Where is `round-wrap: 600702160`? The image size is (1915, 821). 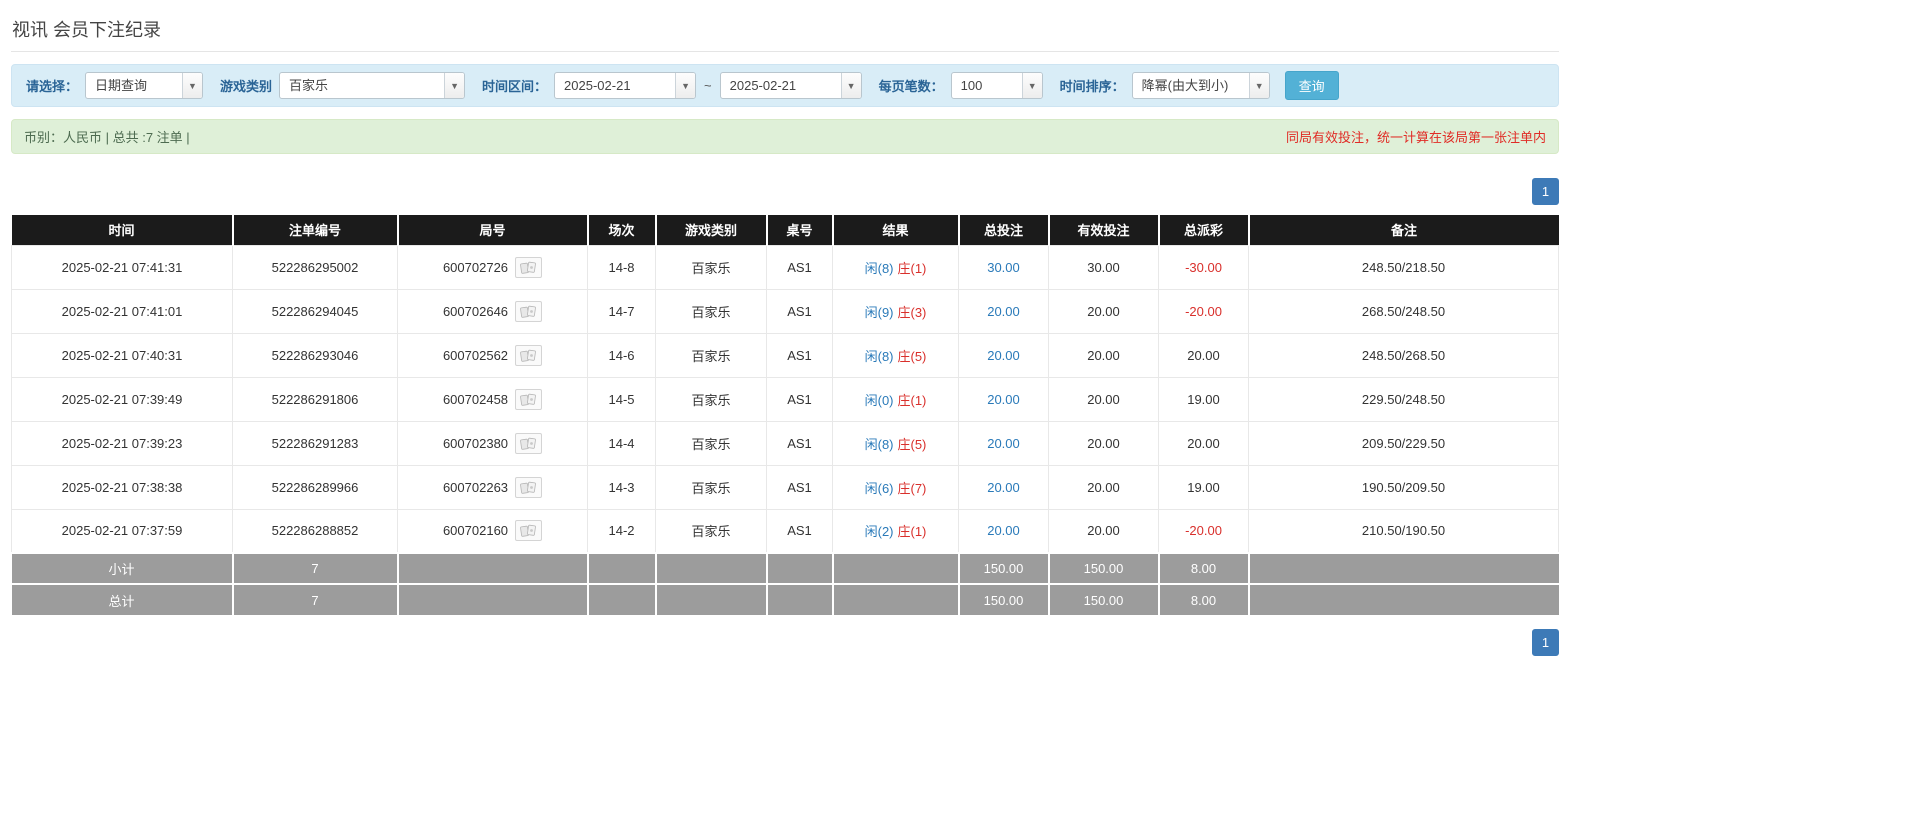 round-wrap: 600702160 is located at coordinates (493, 531).